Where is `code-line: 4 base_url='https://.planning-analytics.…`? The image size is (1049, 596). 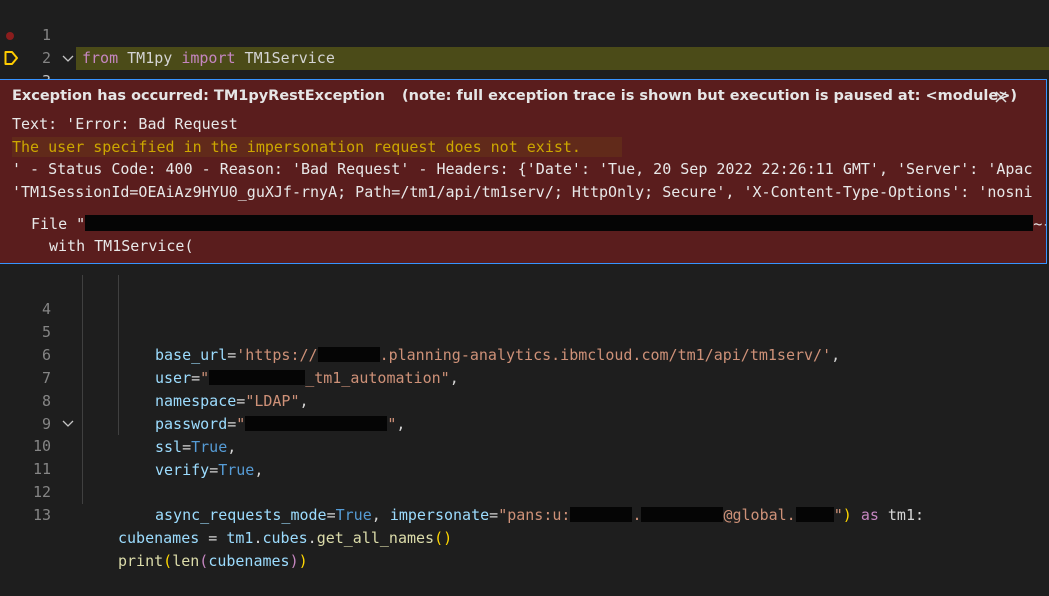 code-line: 4 base_url='https://.planning-analytics.… is located at coordinates (524, 319).